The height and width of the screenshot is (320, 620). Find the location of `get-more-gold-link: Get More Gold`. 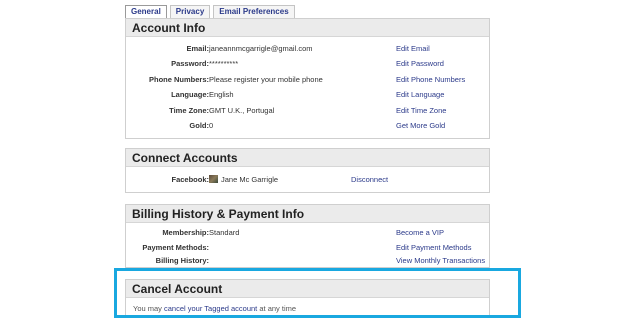

get-more-gold-link: Get More Gold is located at coordinates (420, 126).